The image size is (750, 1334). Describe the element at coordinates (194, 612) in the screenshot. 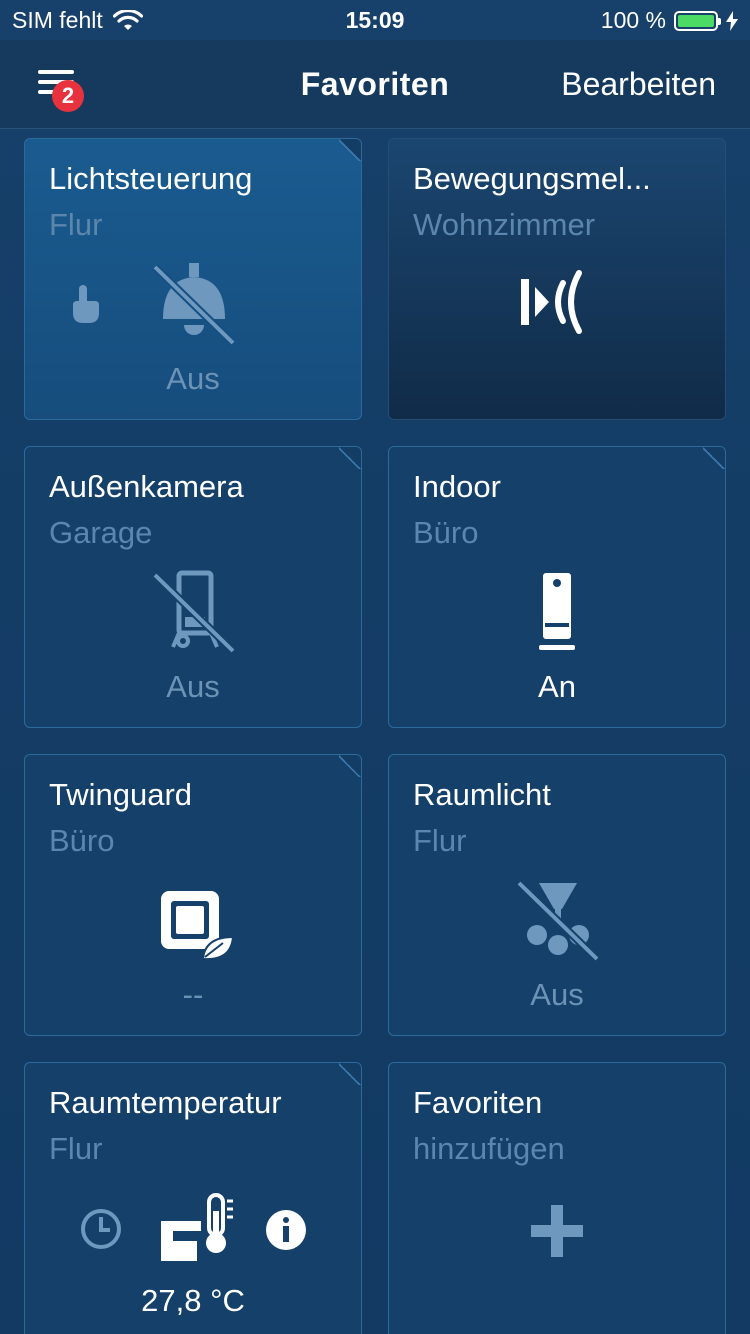

I see `camera-off-icon` at that location.